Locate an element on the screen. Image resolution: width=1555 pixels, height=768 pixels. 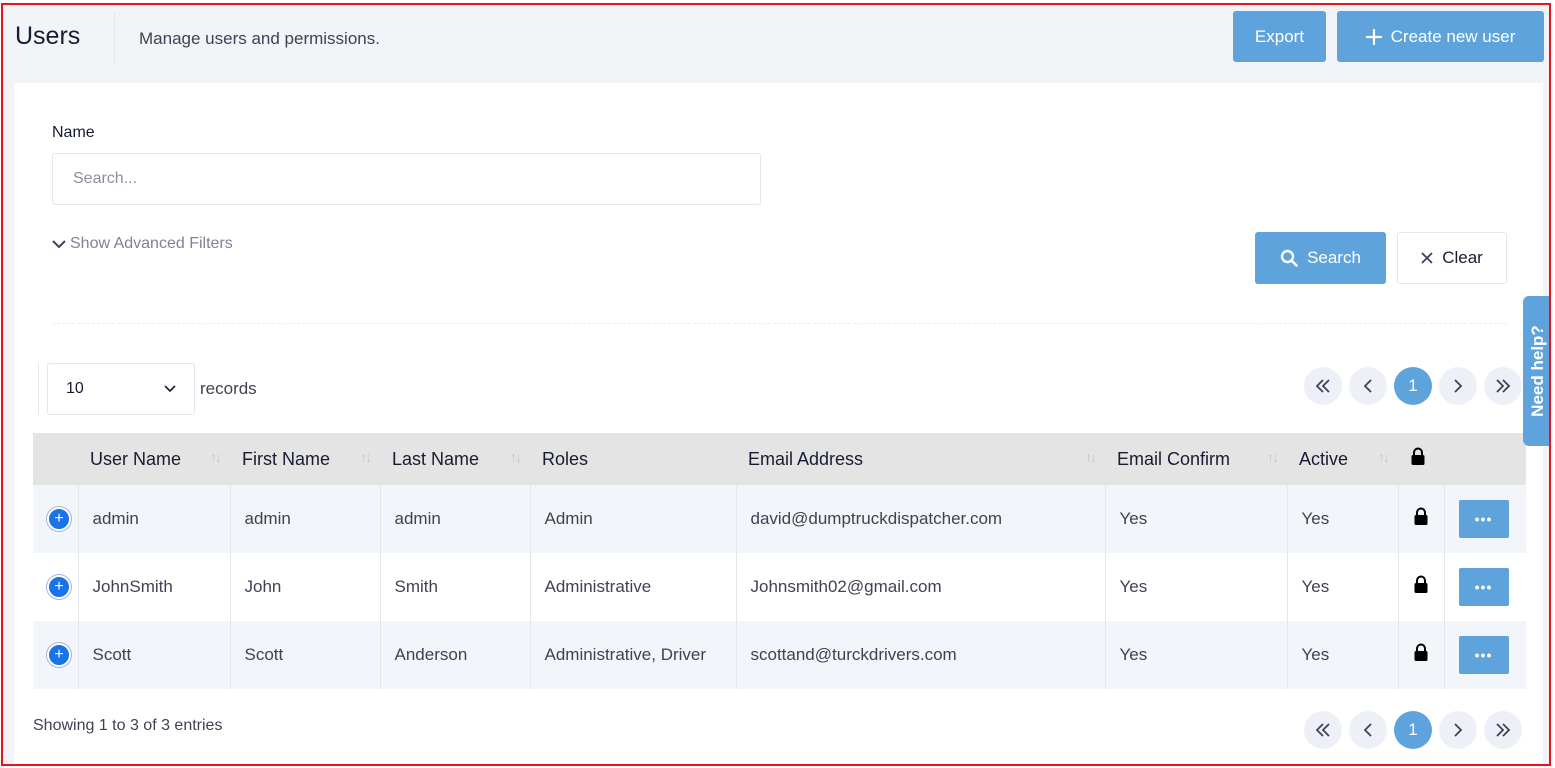
page-title: Users is located at coordinates (48, 36).